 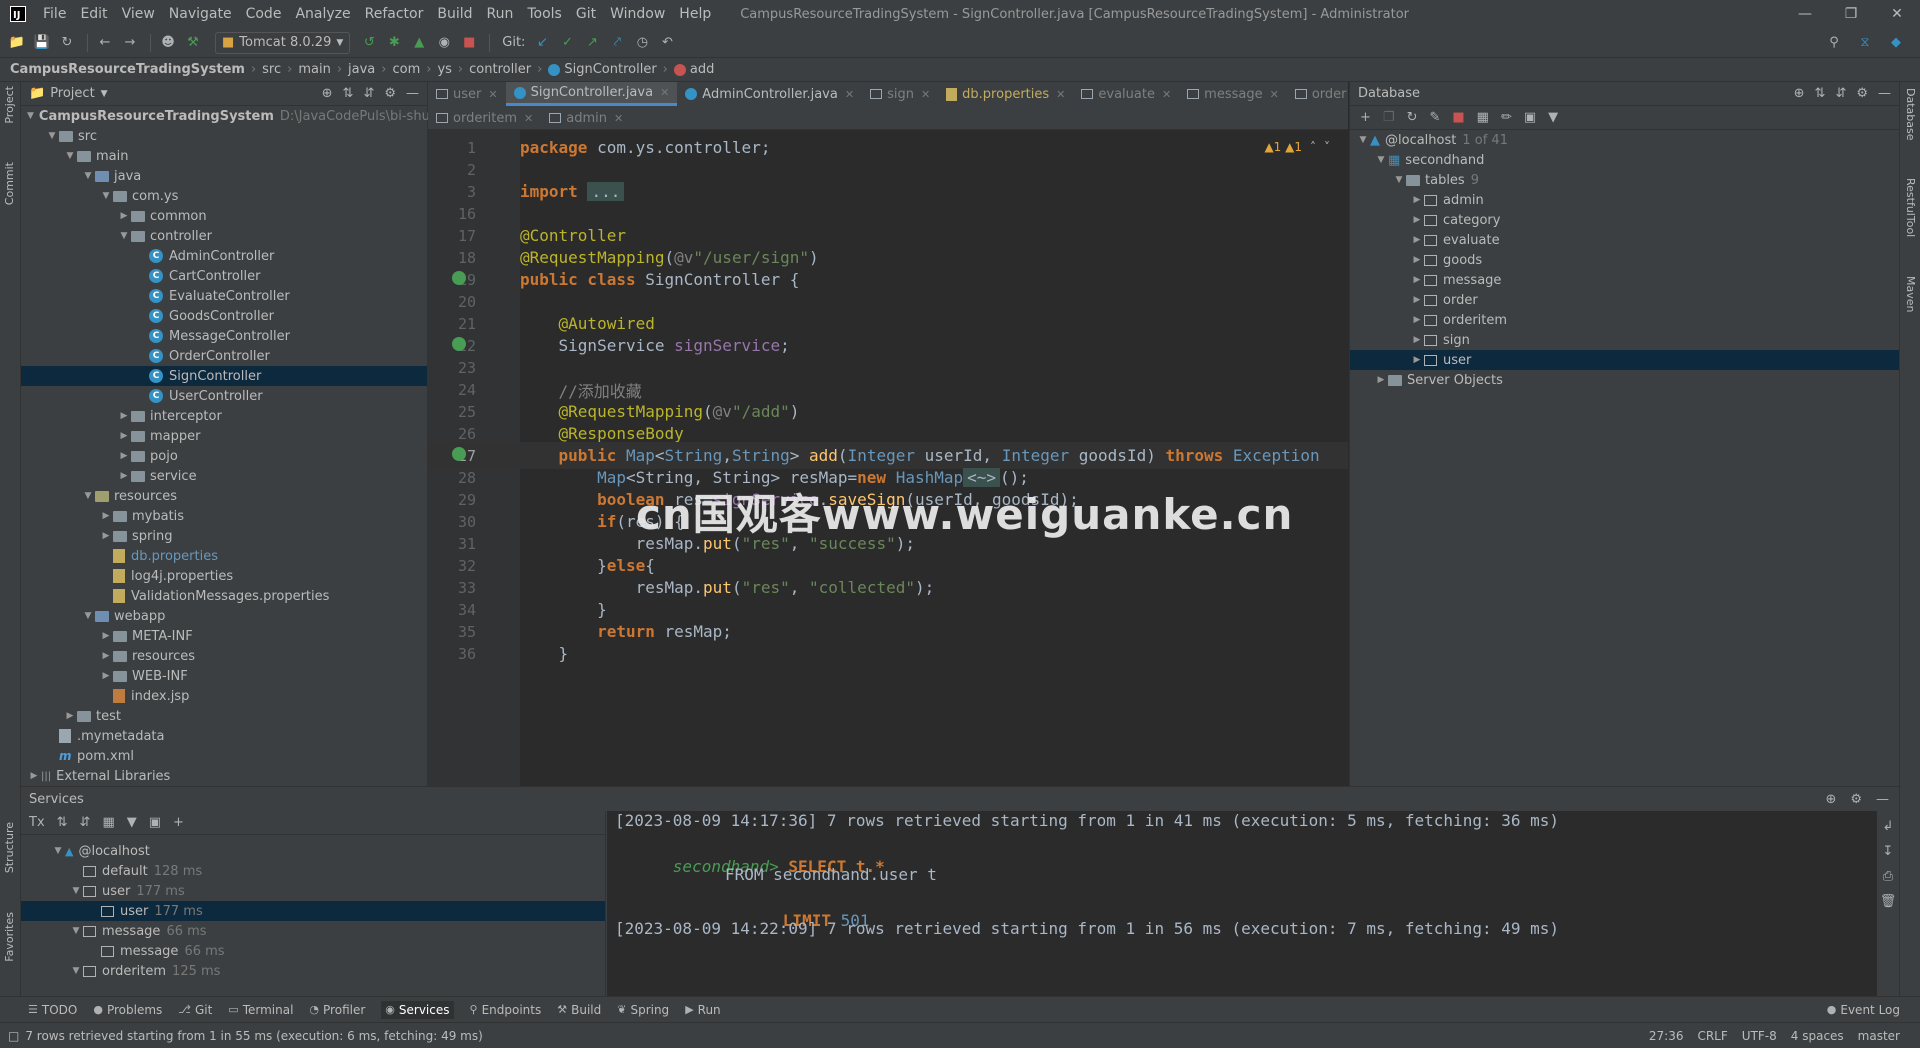 I want to click on project-tree-item: ▶ ||| External Libraries, so click(x=224, y=776).